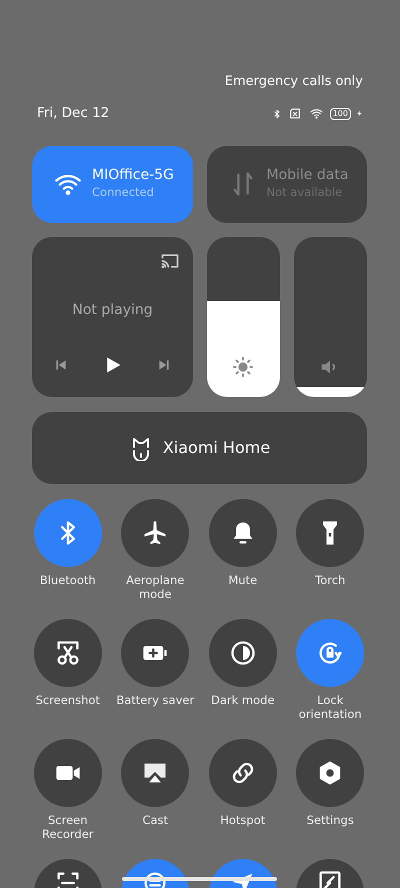 This screenshot has width=400, height=888. I want to click on smart-home-tile: Xiaomi Home, so click(199, 448).